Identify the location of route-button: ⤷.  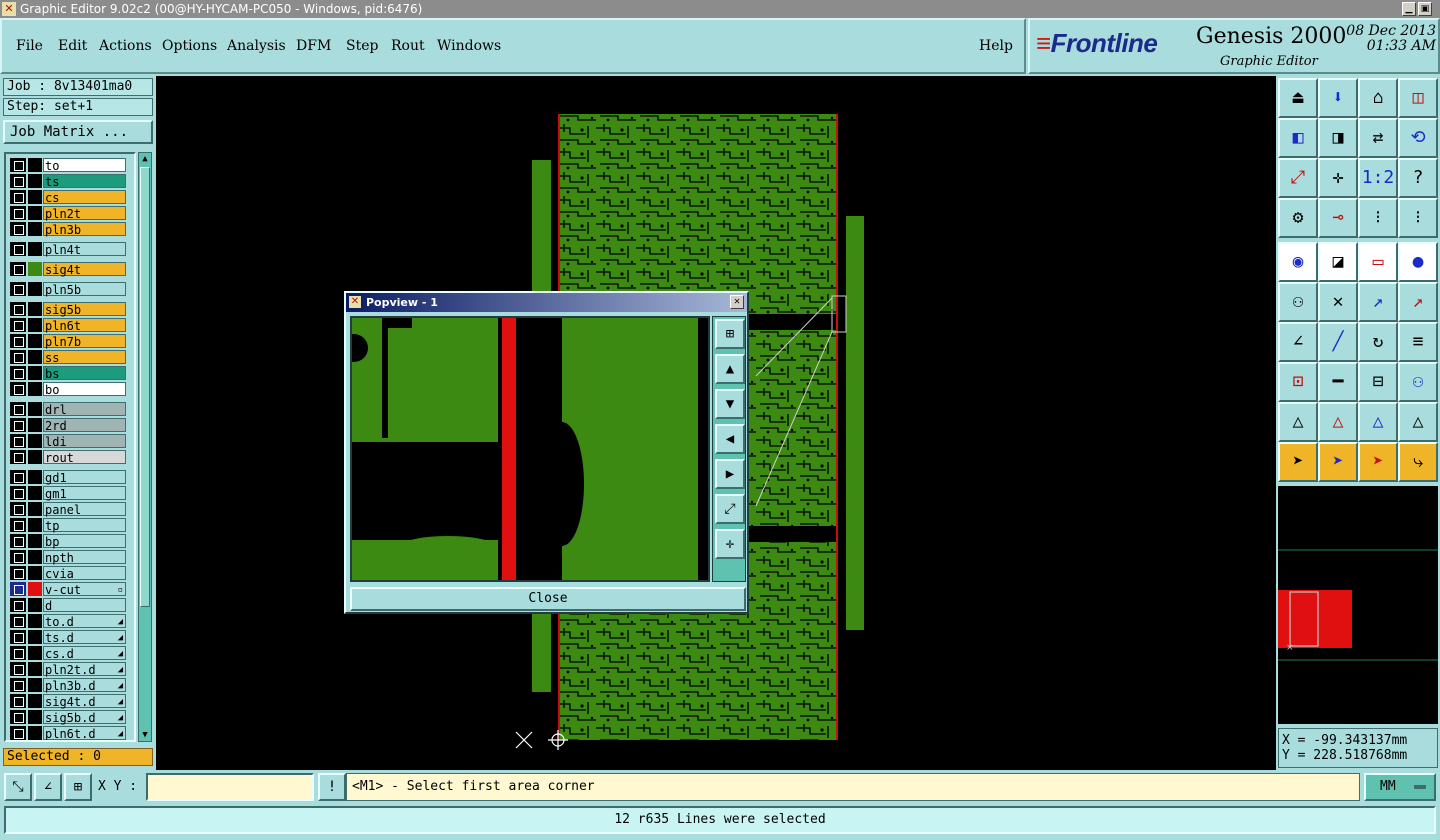
(1418, 462).